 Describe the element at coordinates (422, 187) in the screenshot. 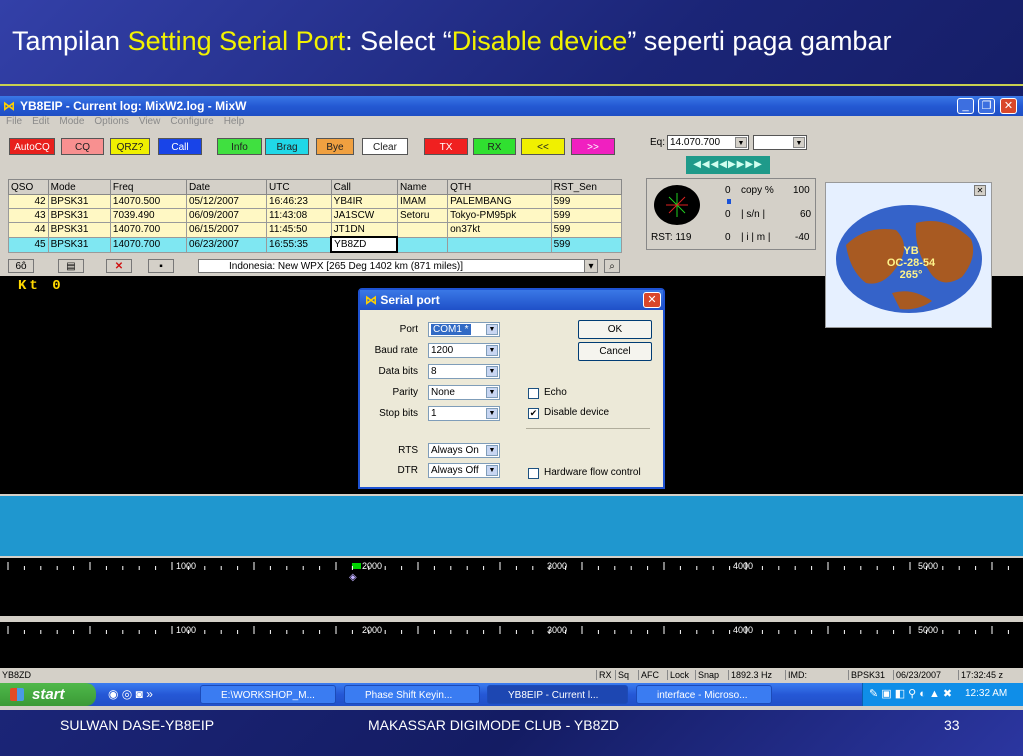

I see `log-column-header: Name` at that location.